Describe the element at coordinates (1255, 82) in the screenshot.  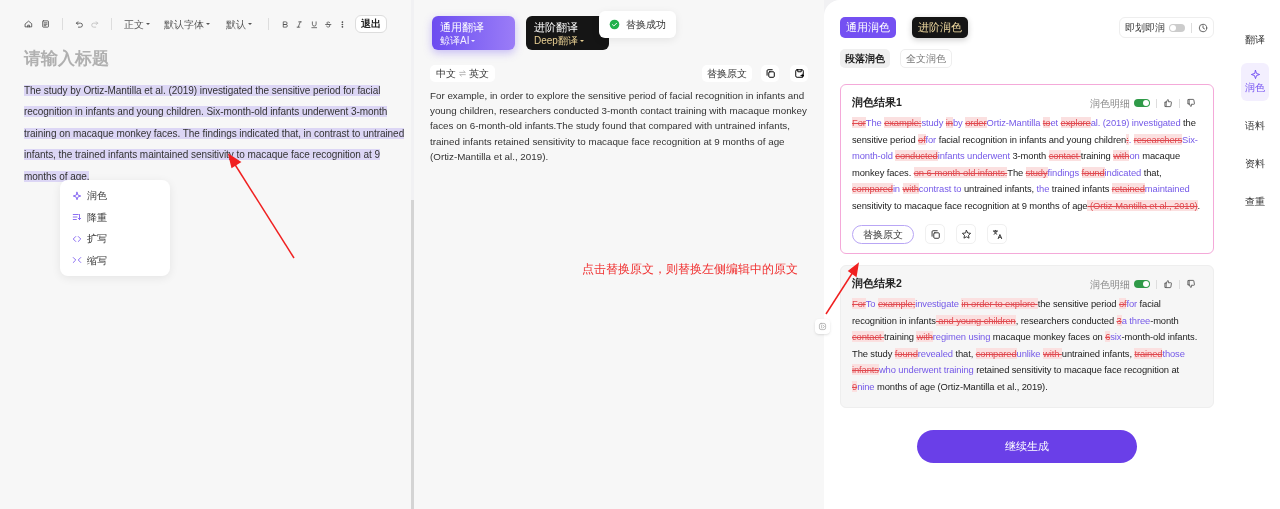
I see `sidebar-item: 润色` at that location.